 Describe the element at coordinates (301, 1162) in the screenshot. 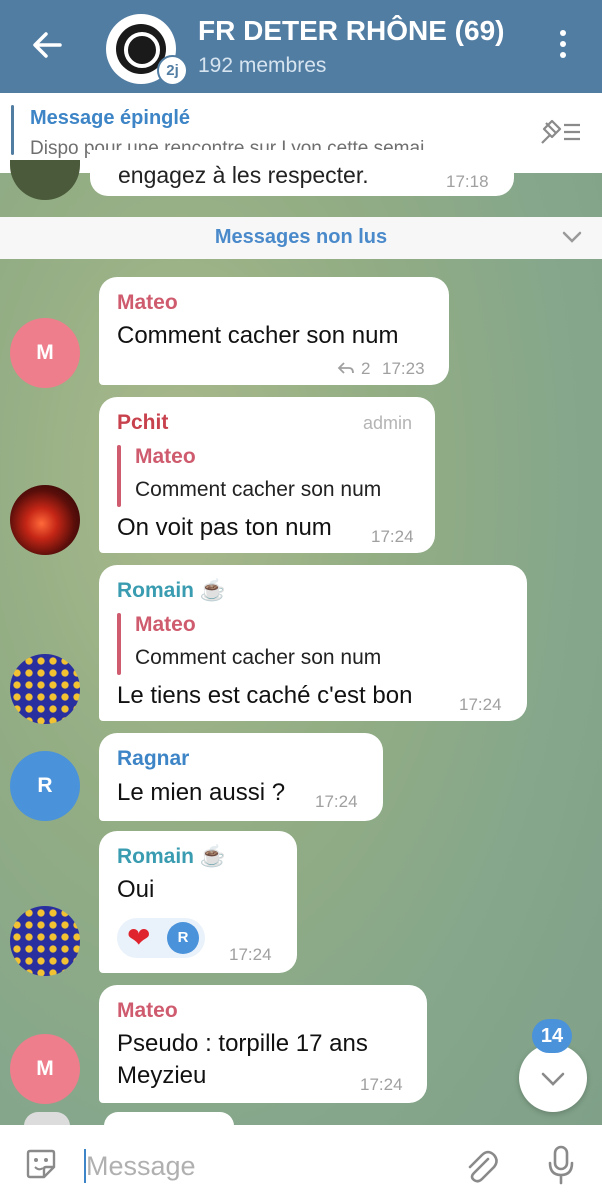

I see `message-input-bar: Message` at that location.